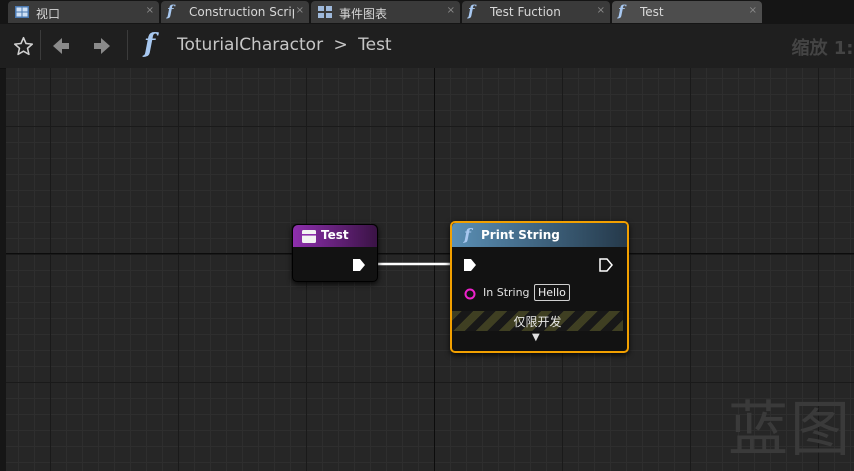 This screenshot has height=471, width=854. I want to click on function-entry-node: Test, so click(335, 253).